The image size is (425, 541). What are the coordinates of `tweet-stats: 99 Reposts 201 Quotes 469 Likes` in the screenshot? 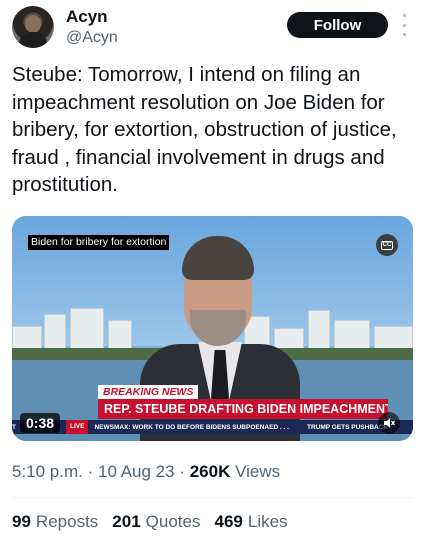 It's located at (150, 522).